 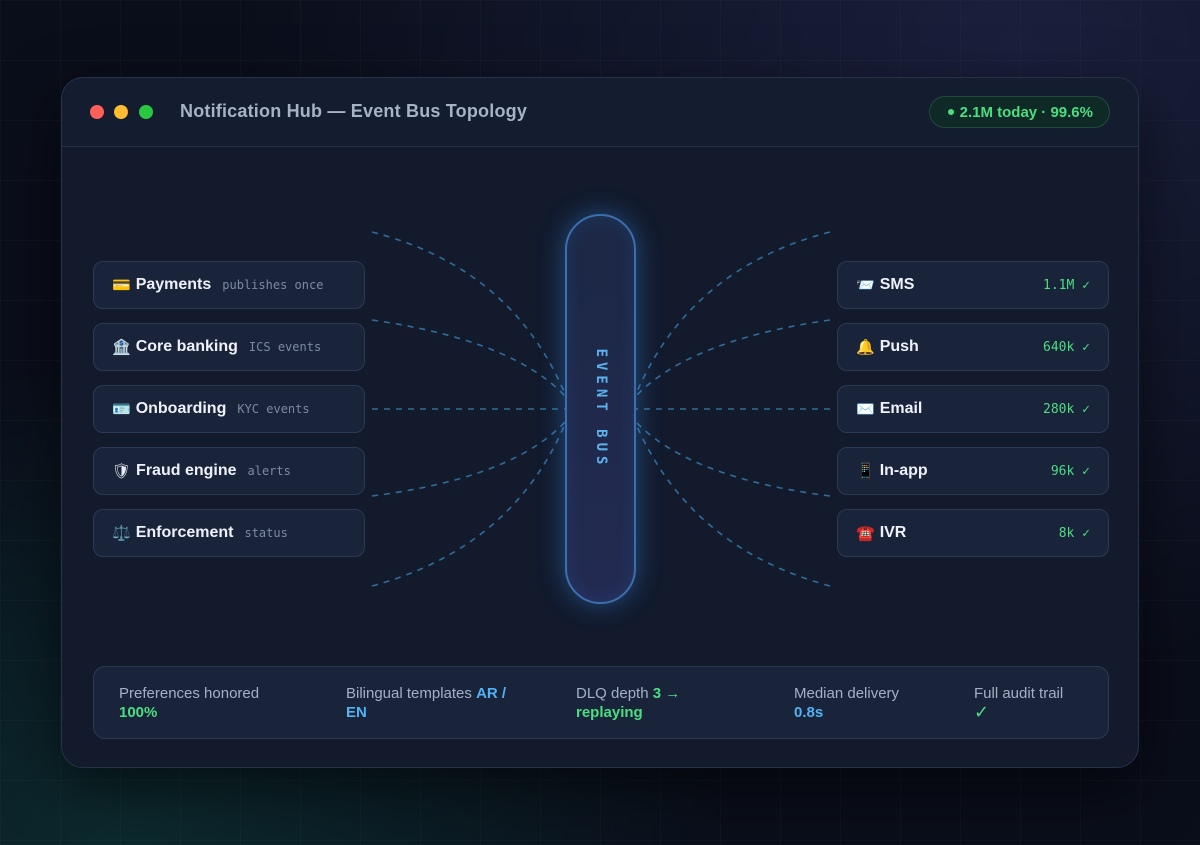 What do you see at coordinates (609, 712) in the screenshot?
I see `stat-value: replaying` at bounding box center [609, 712].